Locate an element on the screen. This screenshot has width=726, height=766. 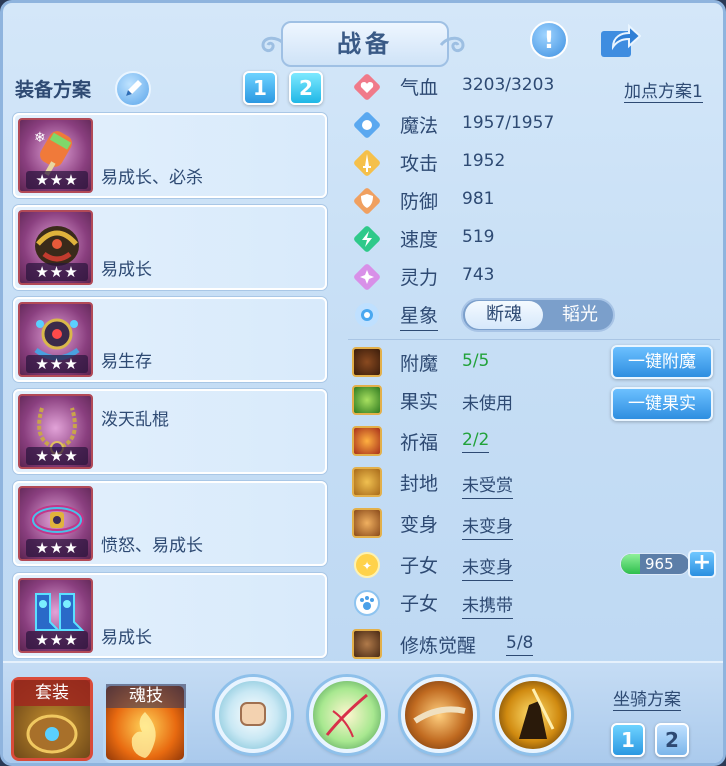
star-sign-option-taoguang: 韬光 is located at coordinates (580, 315).